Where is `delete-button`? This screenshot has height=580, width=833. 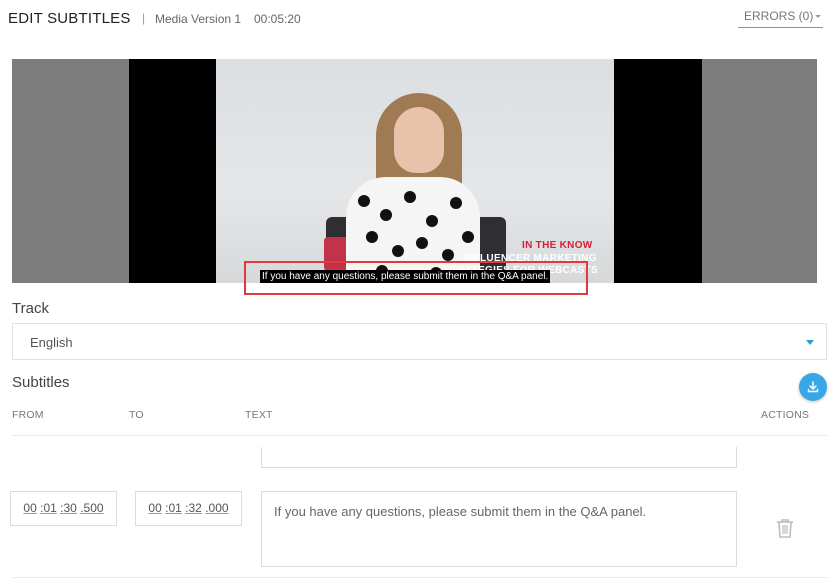
delete-button is located at coordinates (785, 530).